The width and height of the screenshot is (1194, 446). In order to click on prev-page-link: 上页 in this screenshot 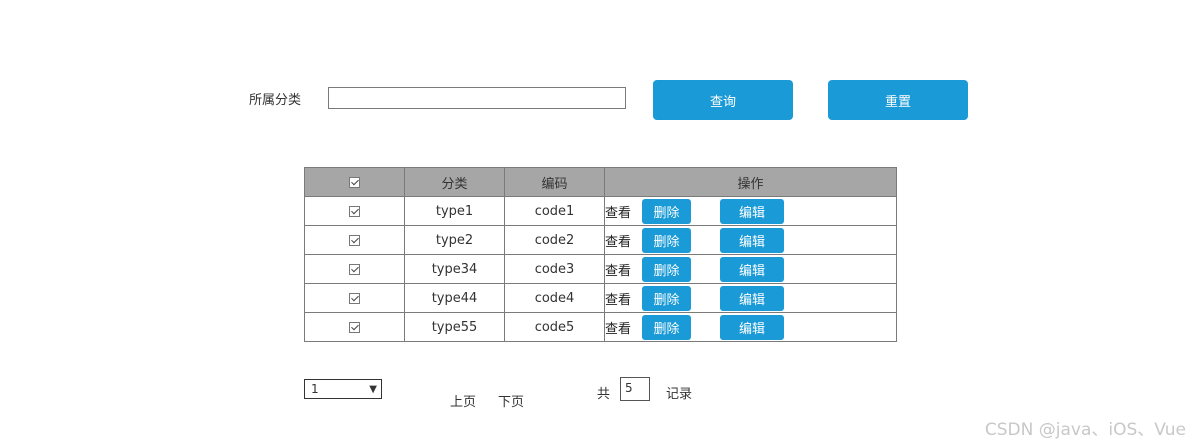, I will do `click(463, 400)`.